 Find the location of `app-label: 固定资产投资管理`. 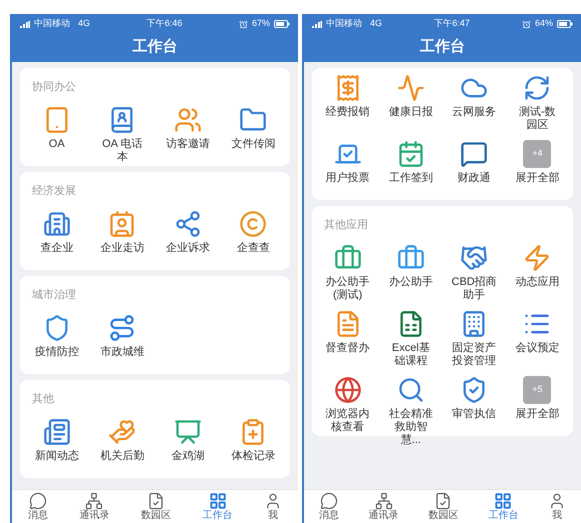

app-label: 固定资产投资管理 is located at coordinates (474, 355).